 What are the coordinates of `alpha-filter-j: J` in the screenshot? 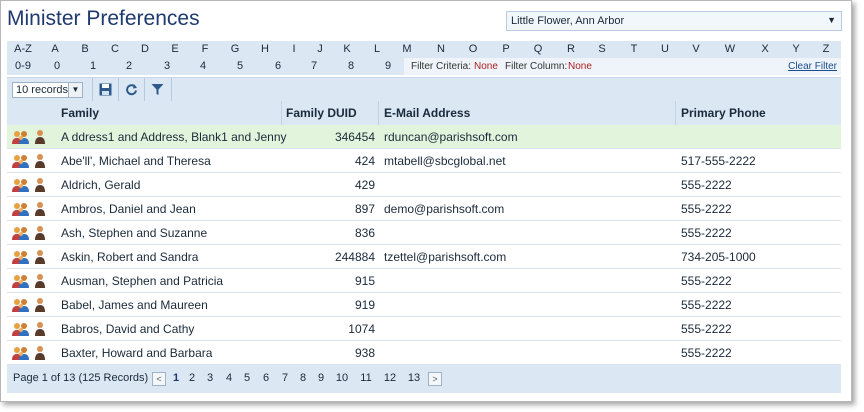 It's located at (320, 49).